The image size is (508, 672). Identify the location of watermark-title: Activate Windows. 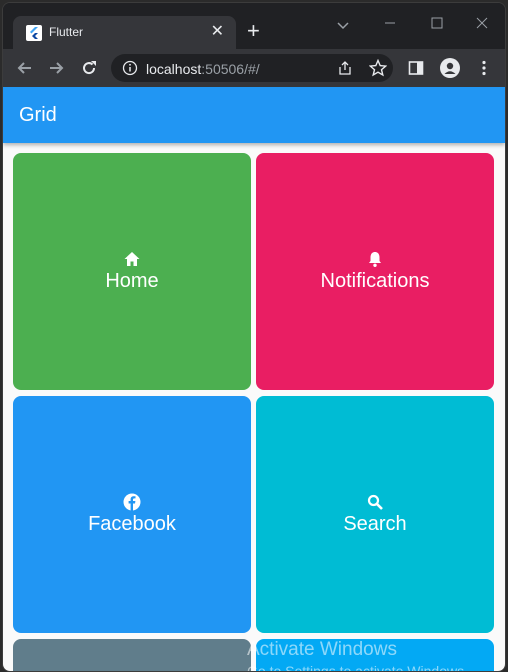
(322, 649).